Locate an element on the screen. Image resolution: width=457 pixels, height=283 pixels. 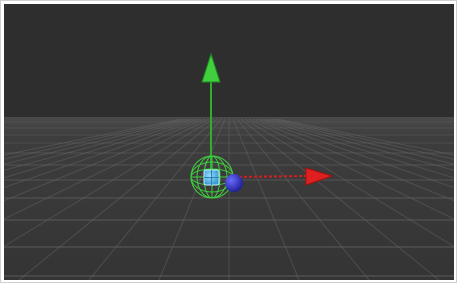
x-axis-line is located at coordinates (270, 176).